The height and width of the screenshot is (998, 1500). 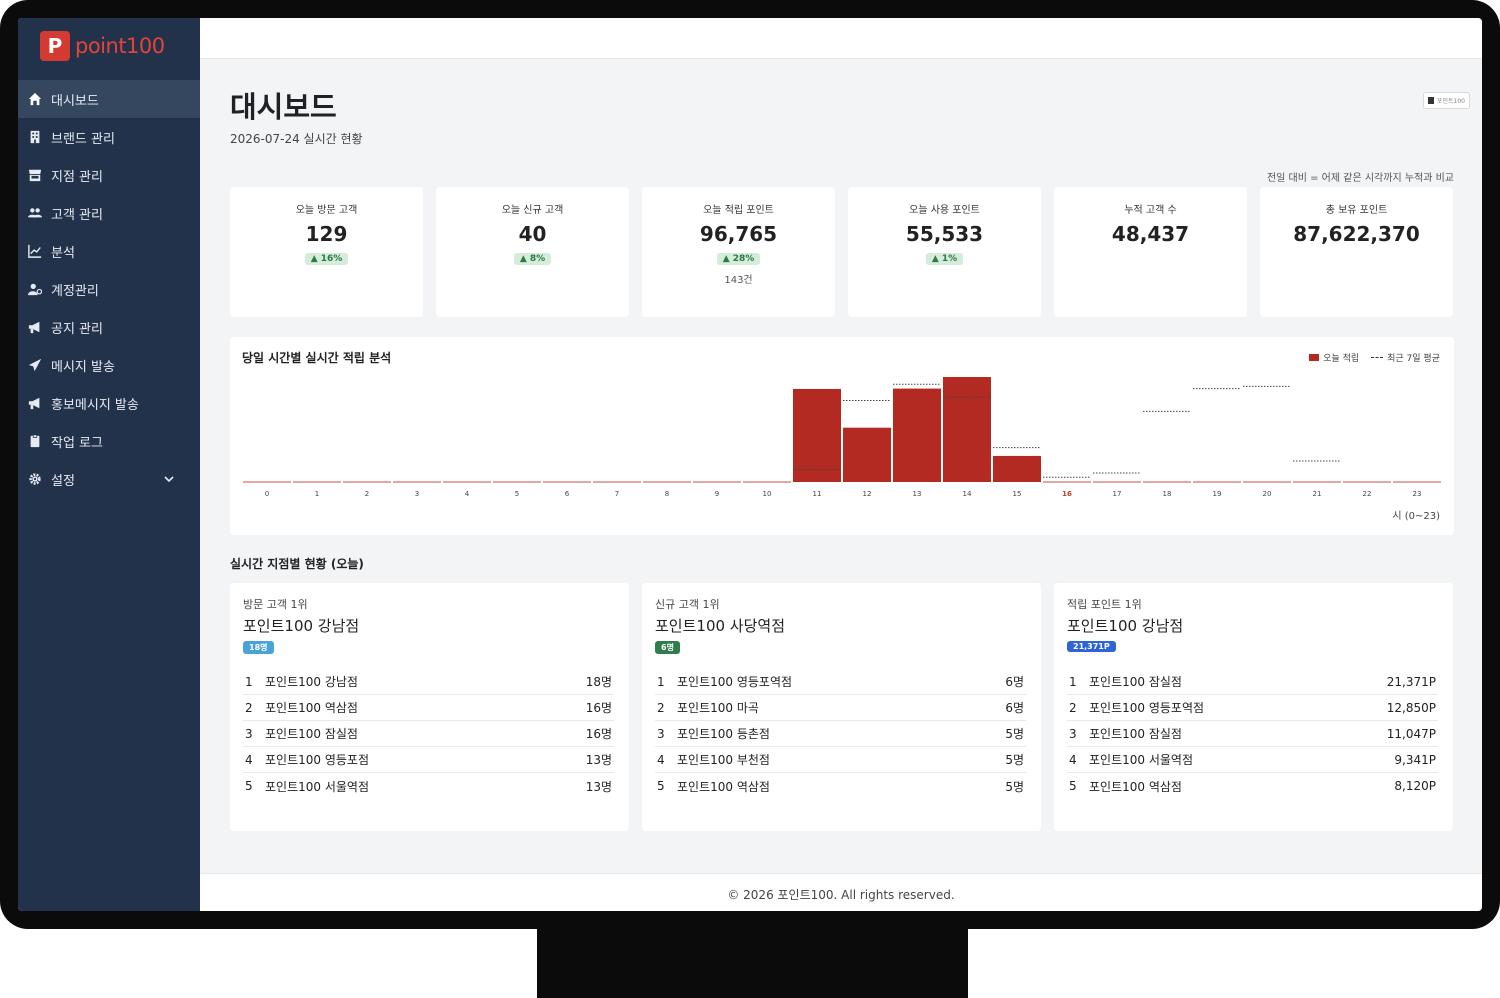 What do you see at coordinates (326, 234) in the screenshot?
I see `stat-value: 129` at bounding box center [326, 234].